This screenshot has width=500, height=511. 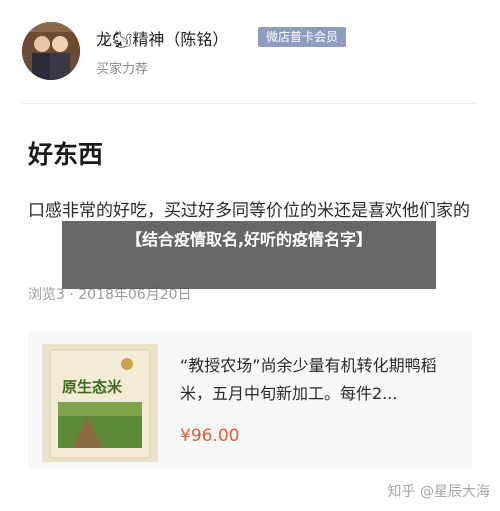 I want to click on product-image: 原生态米, so click(x=100, y=403).